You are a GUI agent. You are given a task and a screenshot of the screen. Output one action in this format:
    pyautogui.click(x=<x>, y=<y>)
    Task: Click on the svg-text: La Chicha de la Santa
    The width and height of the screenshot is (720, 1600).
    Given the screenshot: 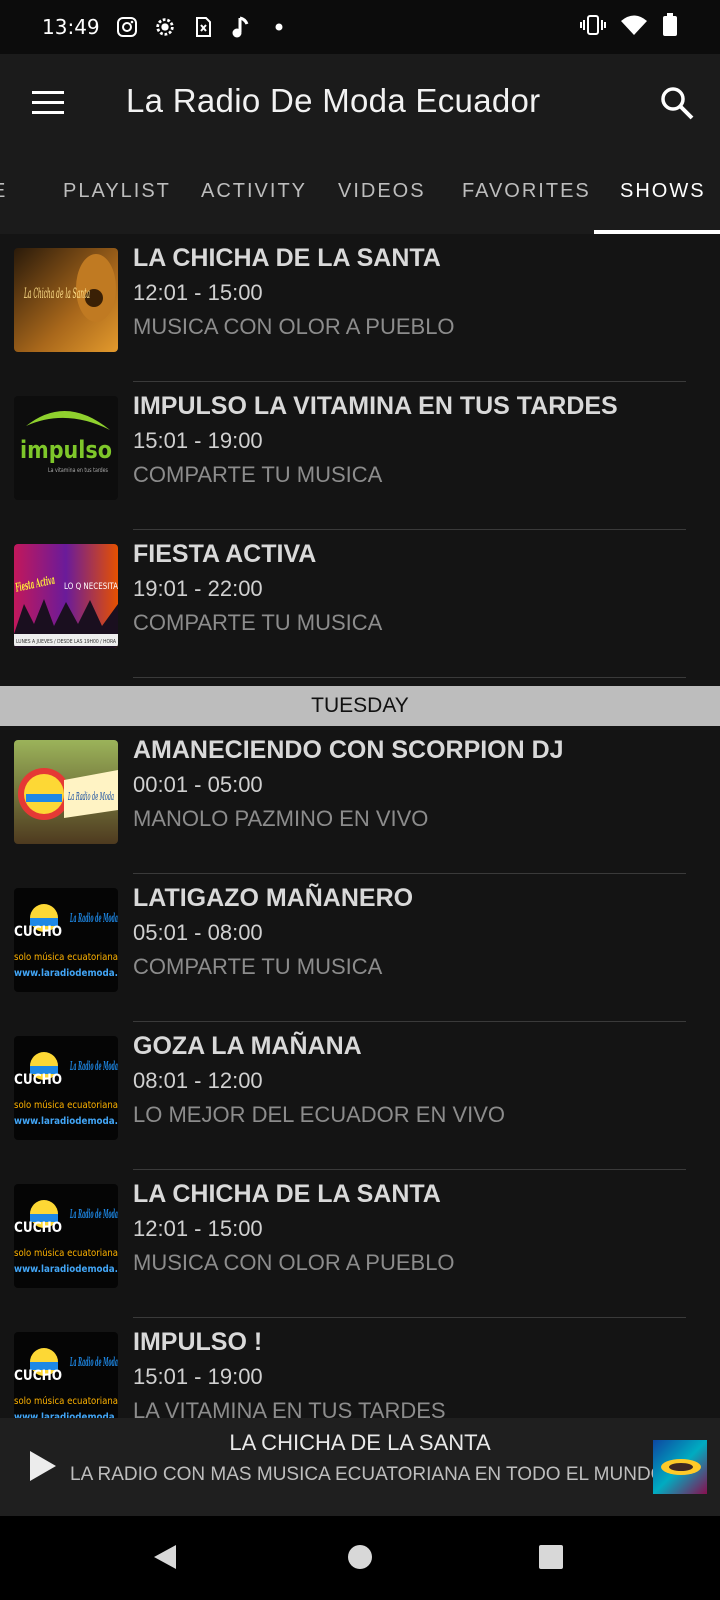 What is the action you would take?
    pyautogui.click(x=57, y=294)
    